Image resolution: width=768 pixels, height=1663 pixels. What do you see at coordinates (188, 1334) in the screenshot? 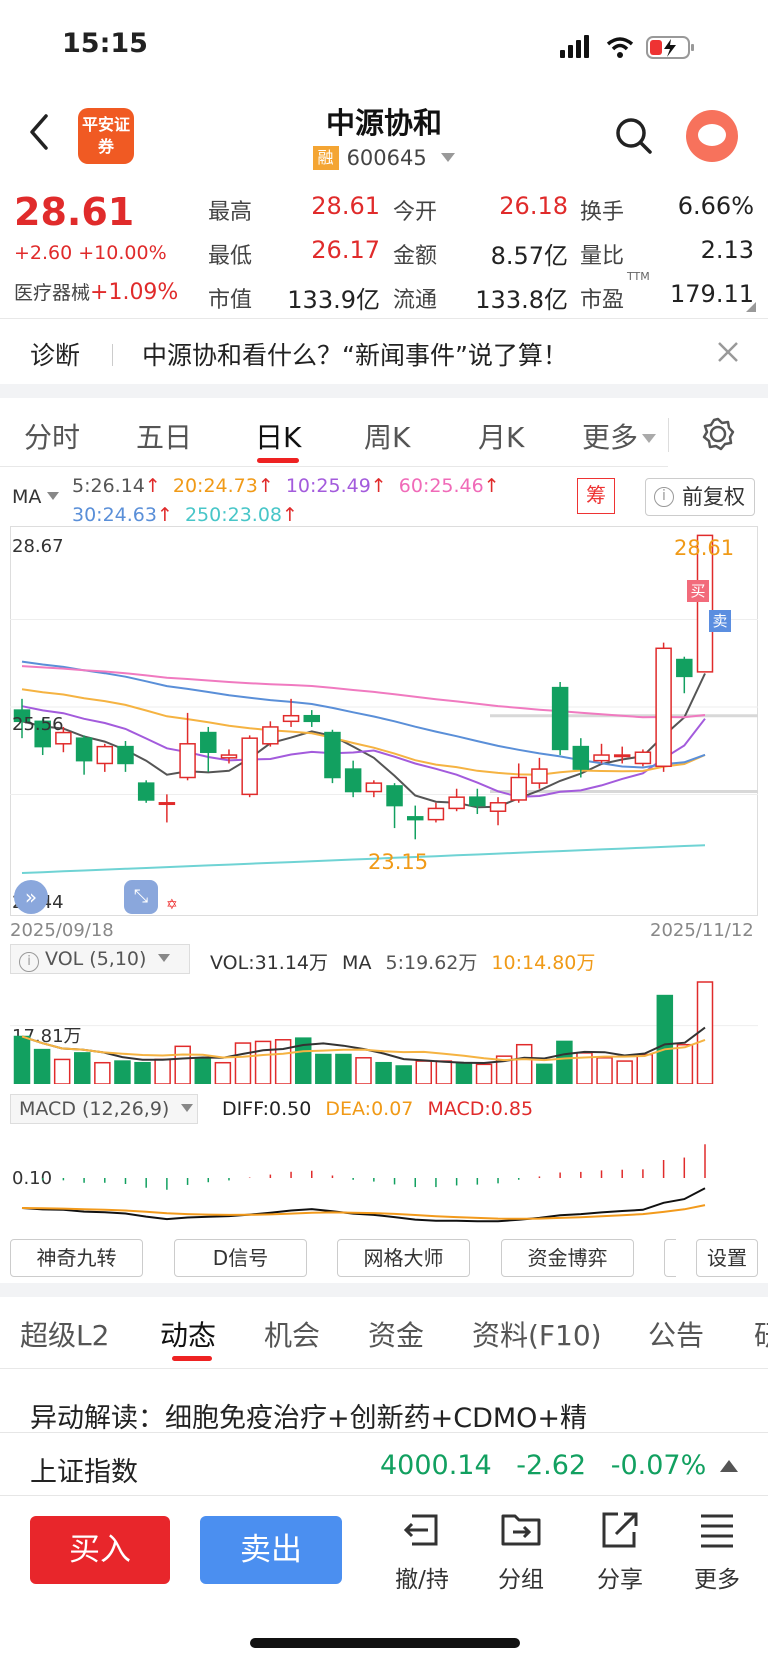
I see `tab-dynamic: 动态` at bounding box center [188, 1334].